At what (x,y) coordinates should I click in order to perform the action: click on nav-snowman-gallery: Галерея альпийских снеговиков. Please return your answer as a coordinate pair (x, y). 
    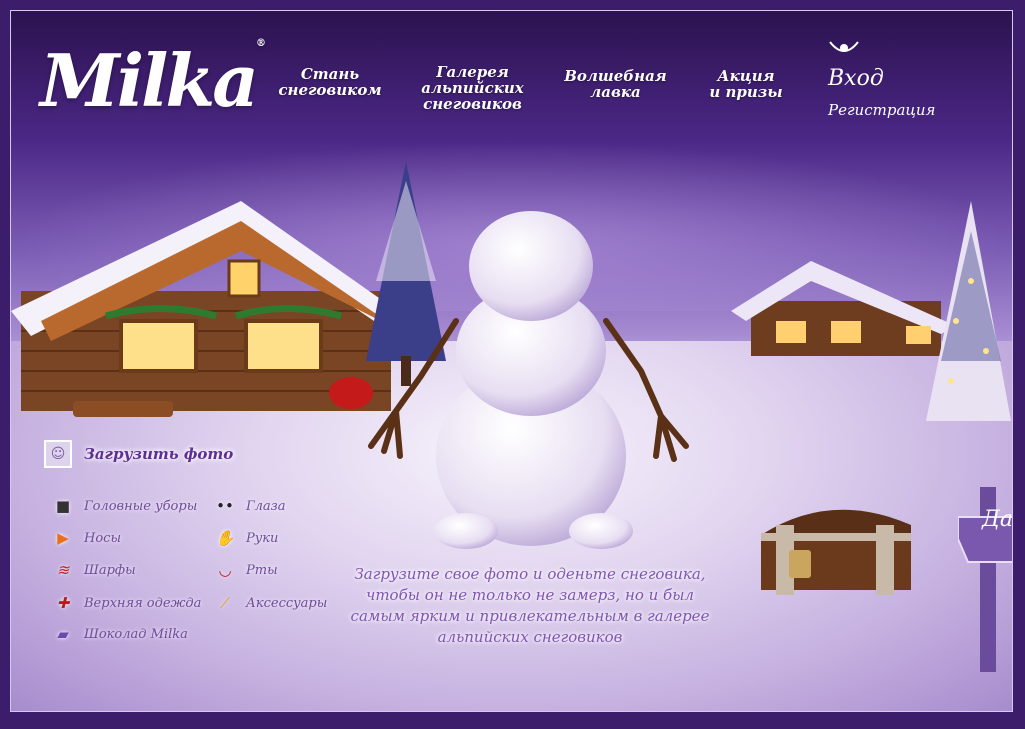
    Looking at the image, I should click on (472, 88).